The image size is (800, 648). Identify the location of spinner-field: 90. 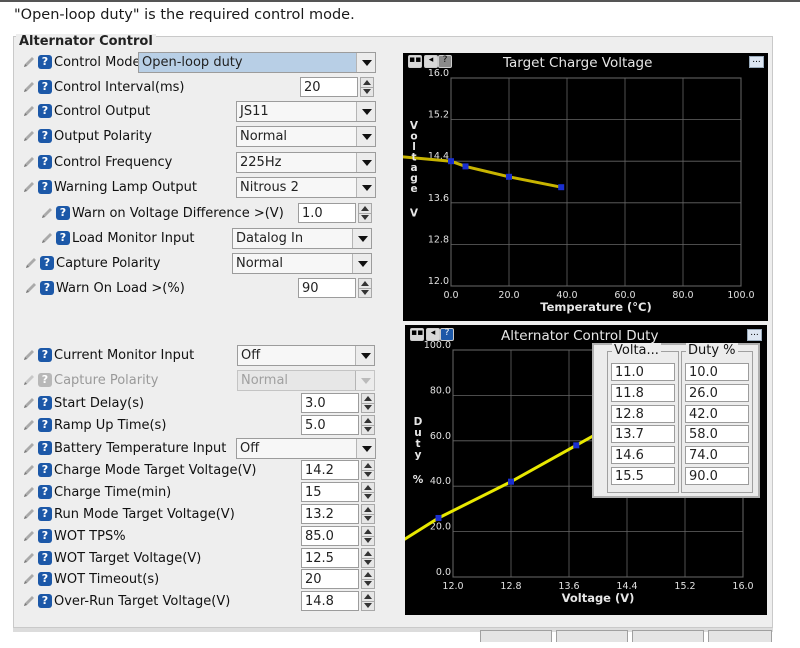
(327, 288).